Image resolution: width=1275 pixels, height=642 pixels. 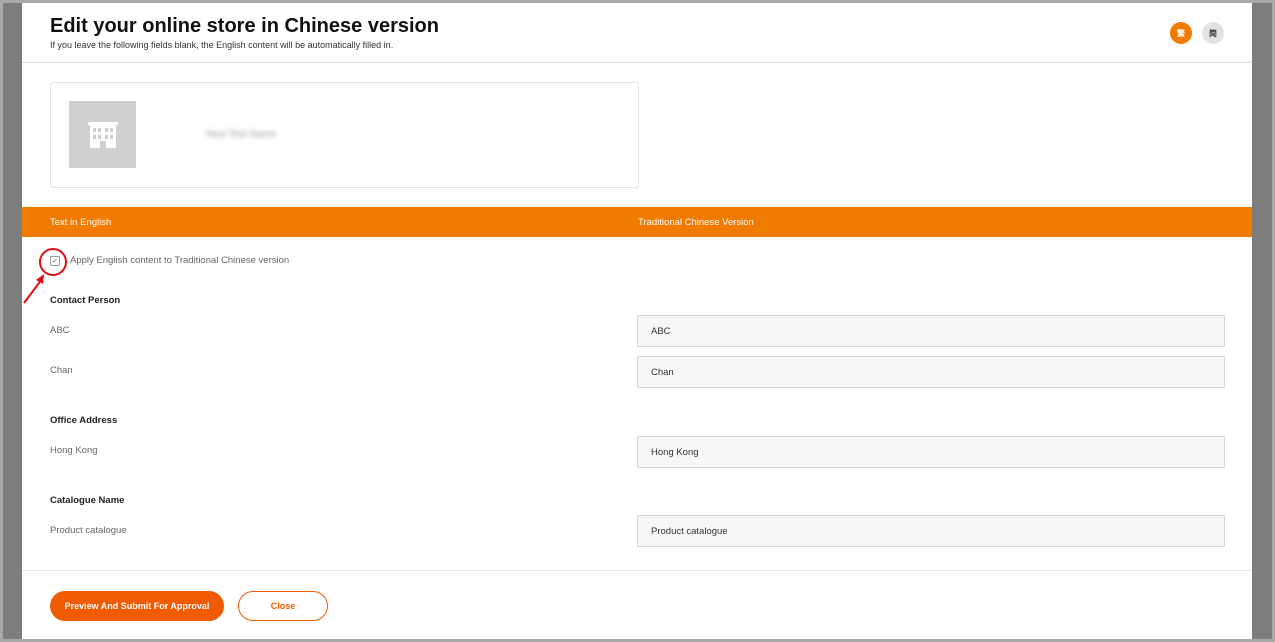 I want to click on store-card: New Test Name, so click(x=344, y=135).